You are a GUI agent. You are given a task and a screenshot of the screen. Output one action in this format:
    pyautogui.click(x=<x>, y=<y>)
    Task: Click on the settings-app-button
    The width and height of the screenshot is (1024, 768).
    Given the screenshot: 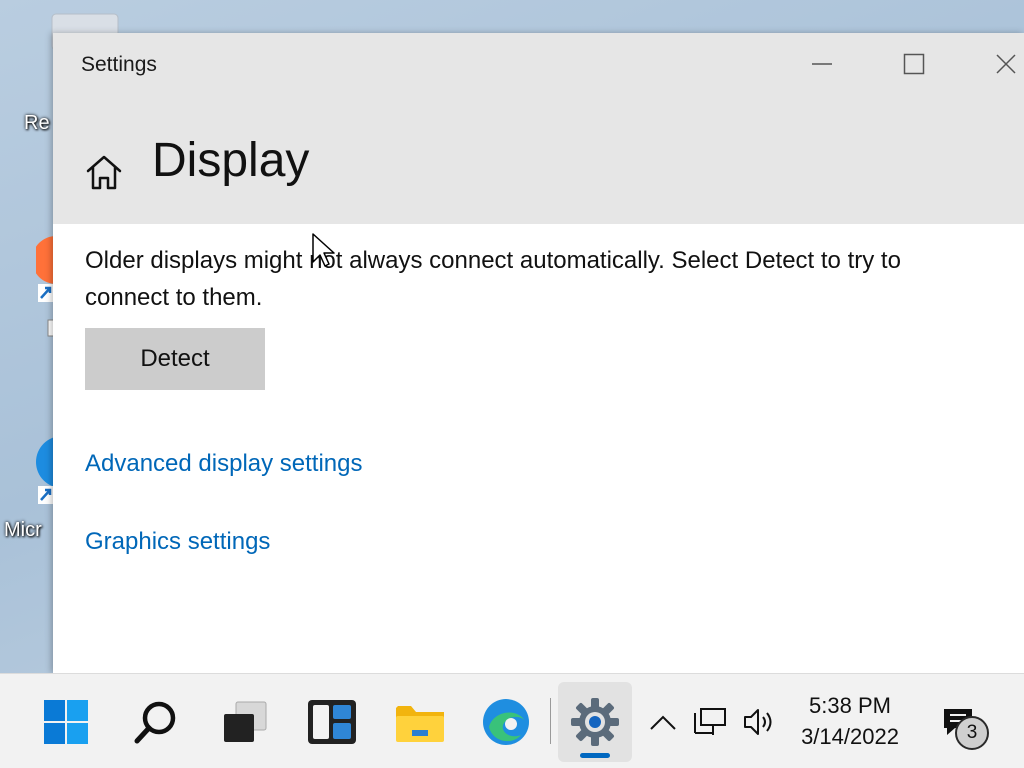 What is the action you would take?
    pyautogui.click(x=595, y=722)
    